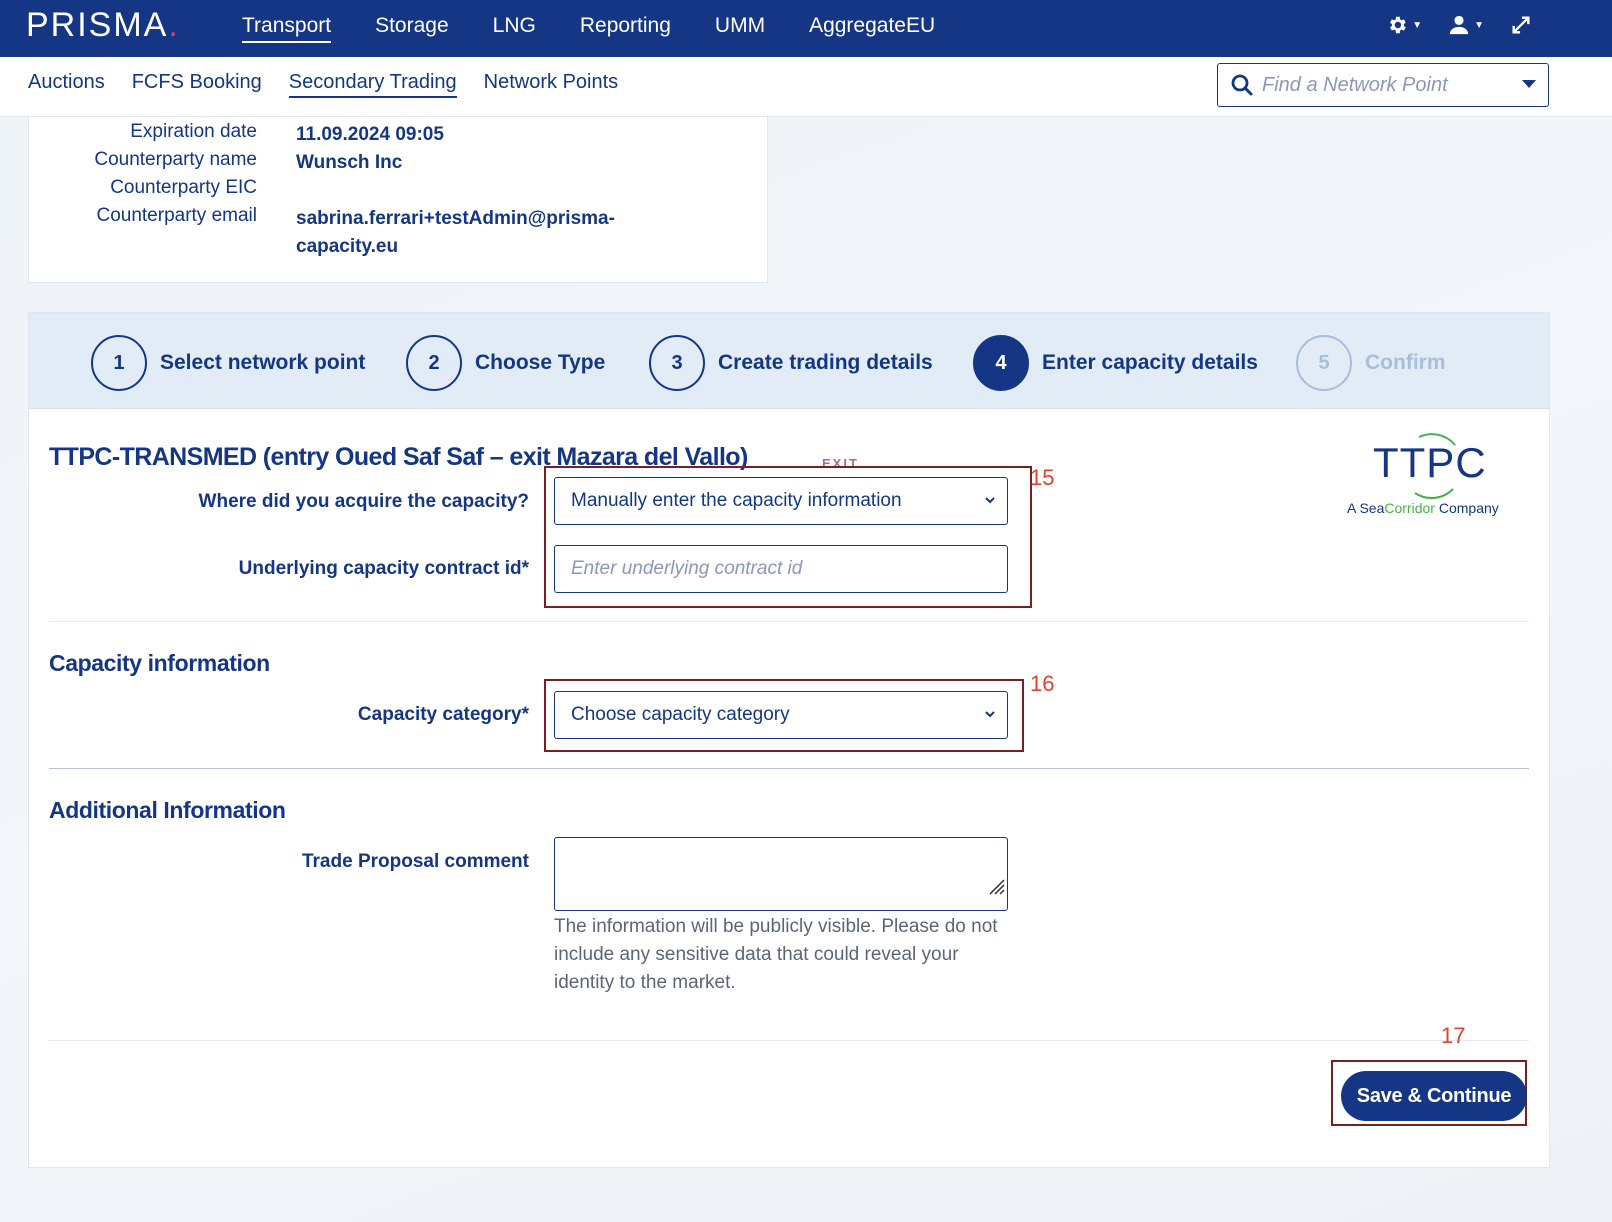  Describe the element at coordinates (193, 131) in the screenshot. I see `detail-label: Expiration date` at that location.